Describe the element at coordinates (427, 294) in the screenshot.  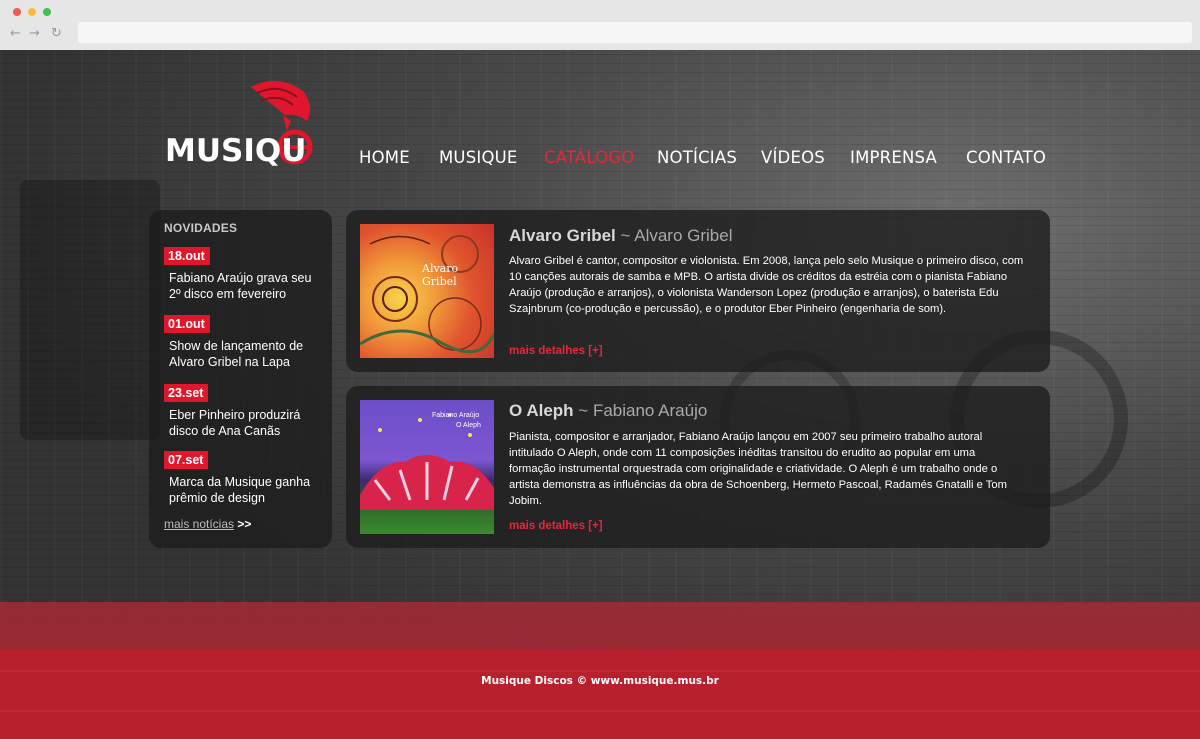
I see `cover-art-swirls` at that location.